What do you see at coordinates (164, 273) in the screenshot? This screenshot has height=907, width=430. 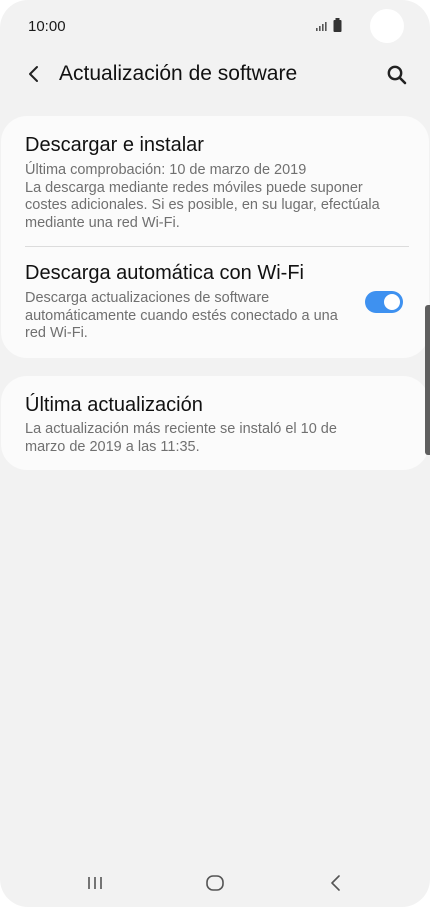 I see `auto-download-title: Descarga automática con Wi-Fi` at bounding box center [164, 273].